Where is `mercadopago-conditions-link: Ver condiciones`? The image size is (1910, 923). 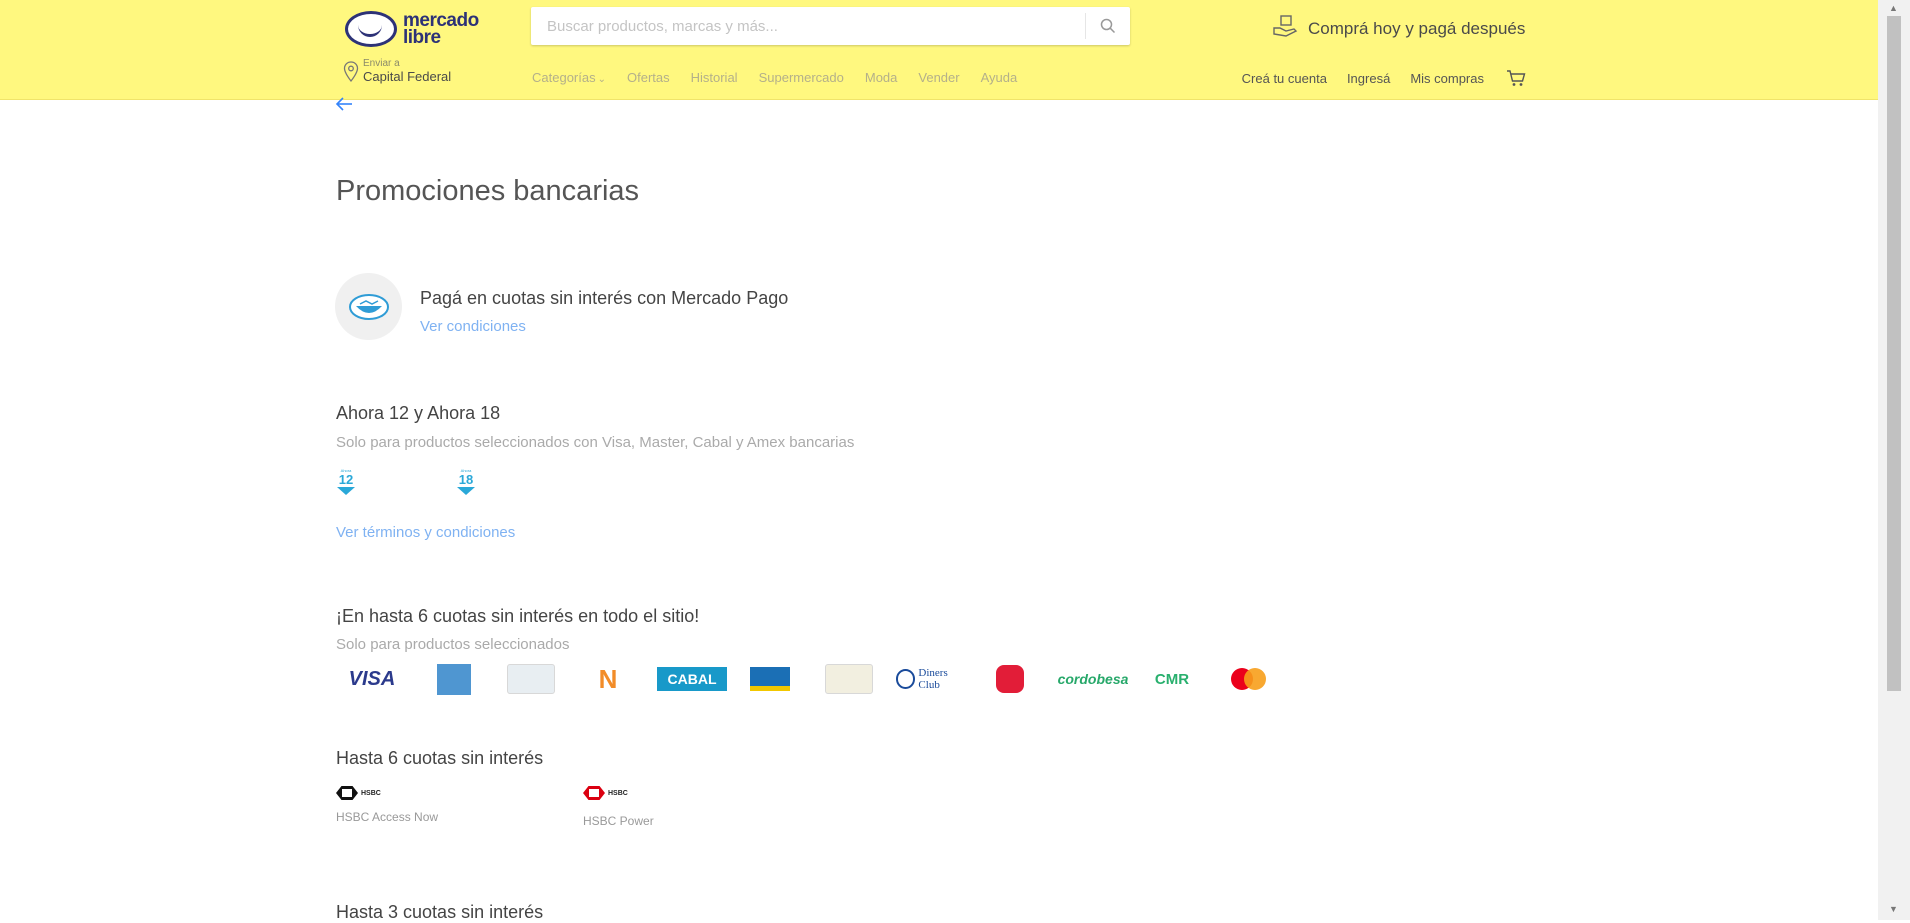 mercadopago-conditions-link: Ver condiciones is located at coordinates (473, 326).